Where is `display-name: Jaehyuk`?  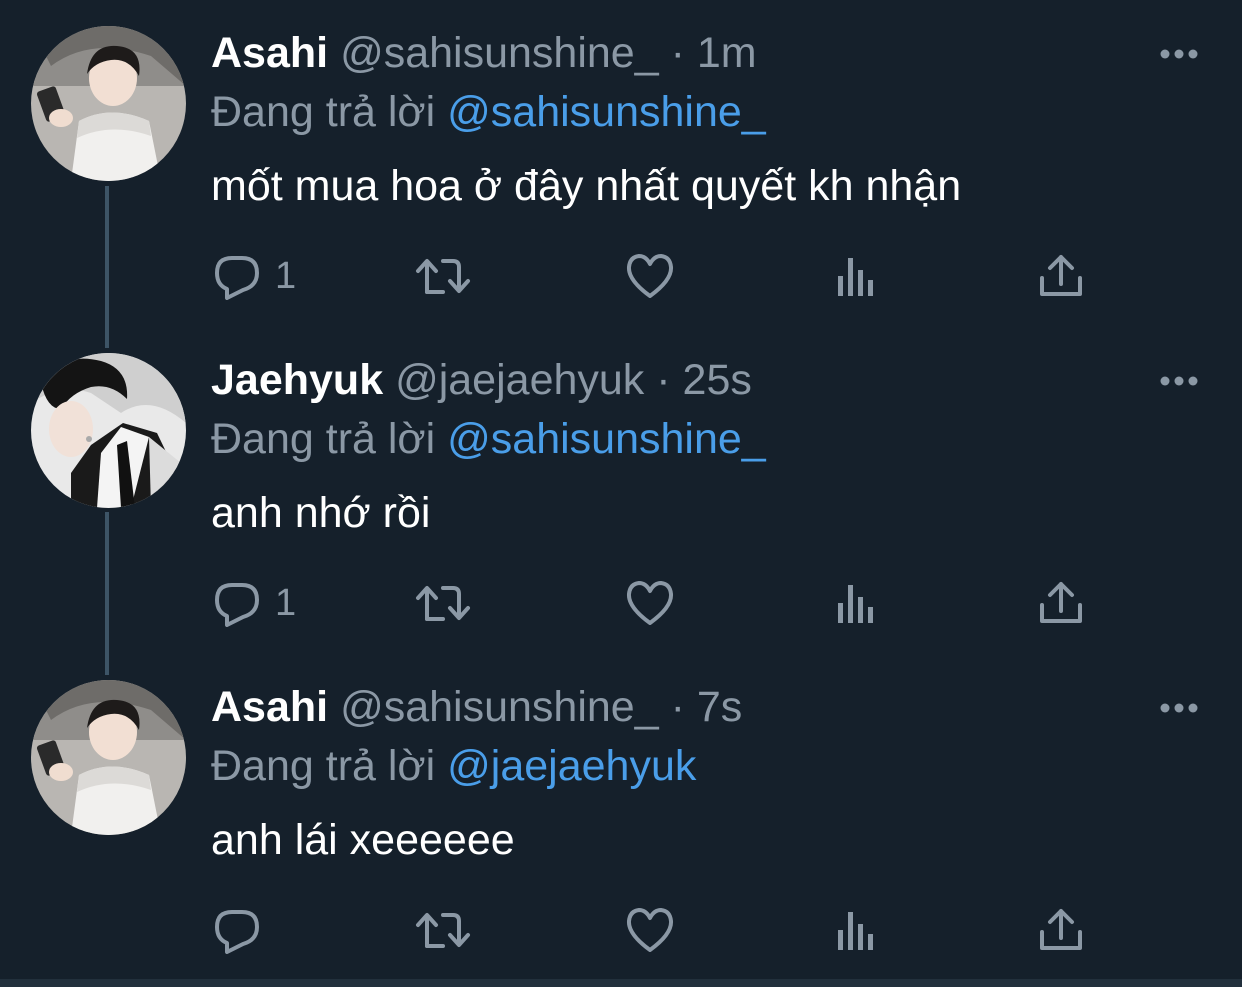
display-name: Jaehyuk is located at coordinates (297, 380).